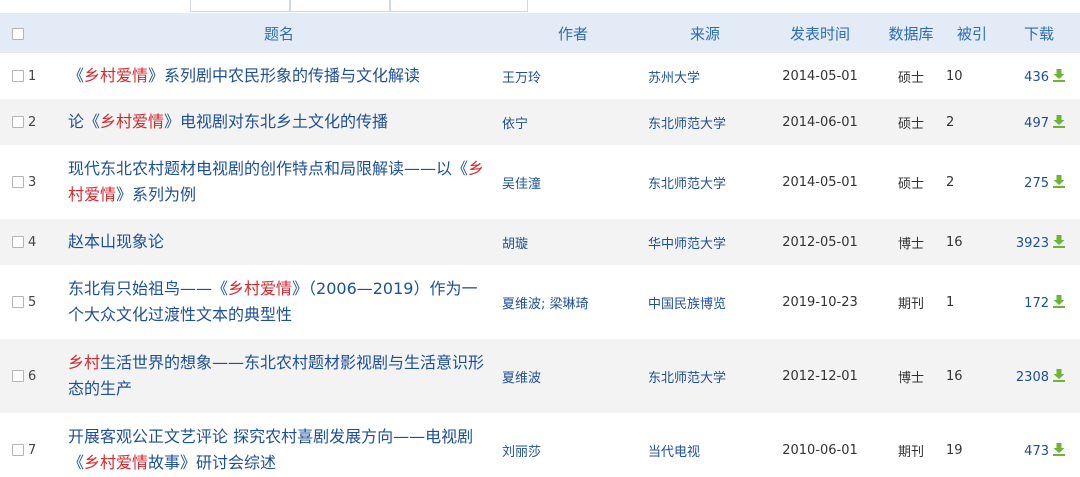 This screenshot has width=1080, height=477. What do you see at coordinates (1036, 77) in the screenshot?
I see `download-count: 436` at bounding box center [1036, 77].